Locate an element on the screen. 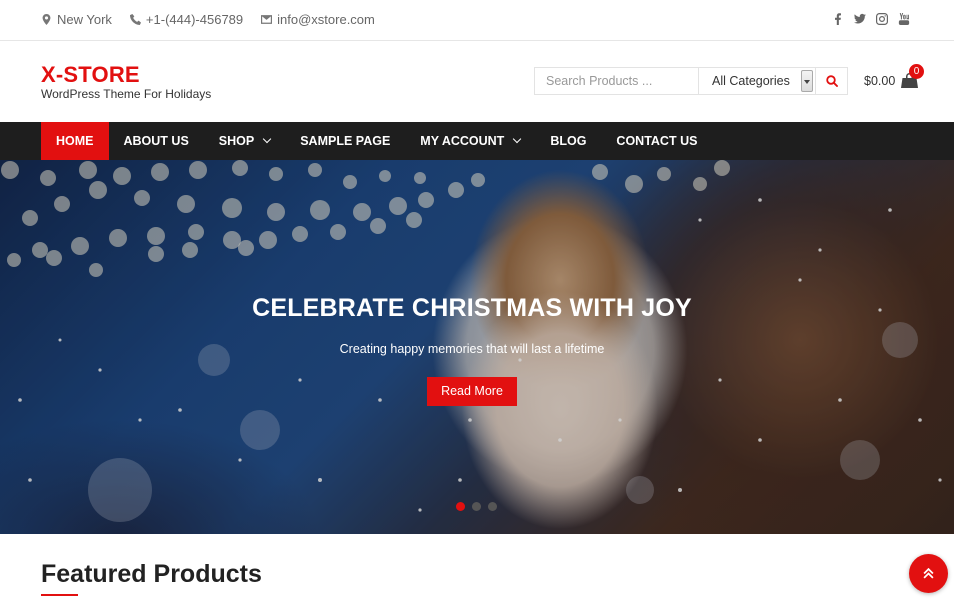 This screenshot has height=600, width=954. nav-item-about-us: ABOUT US is located at coordinates (156, 141).